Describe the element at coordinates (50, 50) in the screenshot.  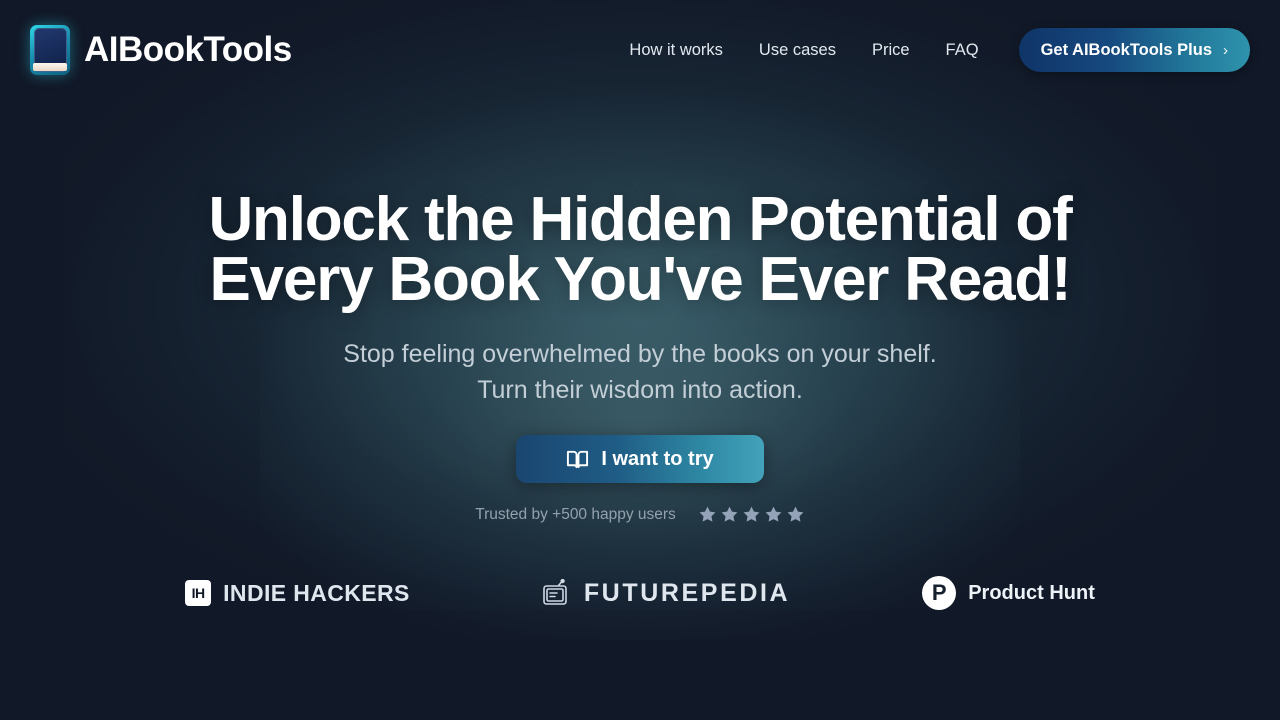
I see `book-icon` at that location.